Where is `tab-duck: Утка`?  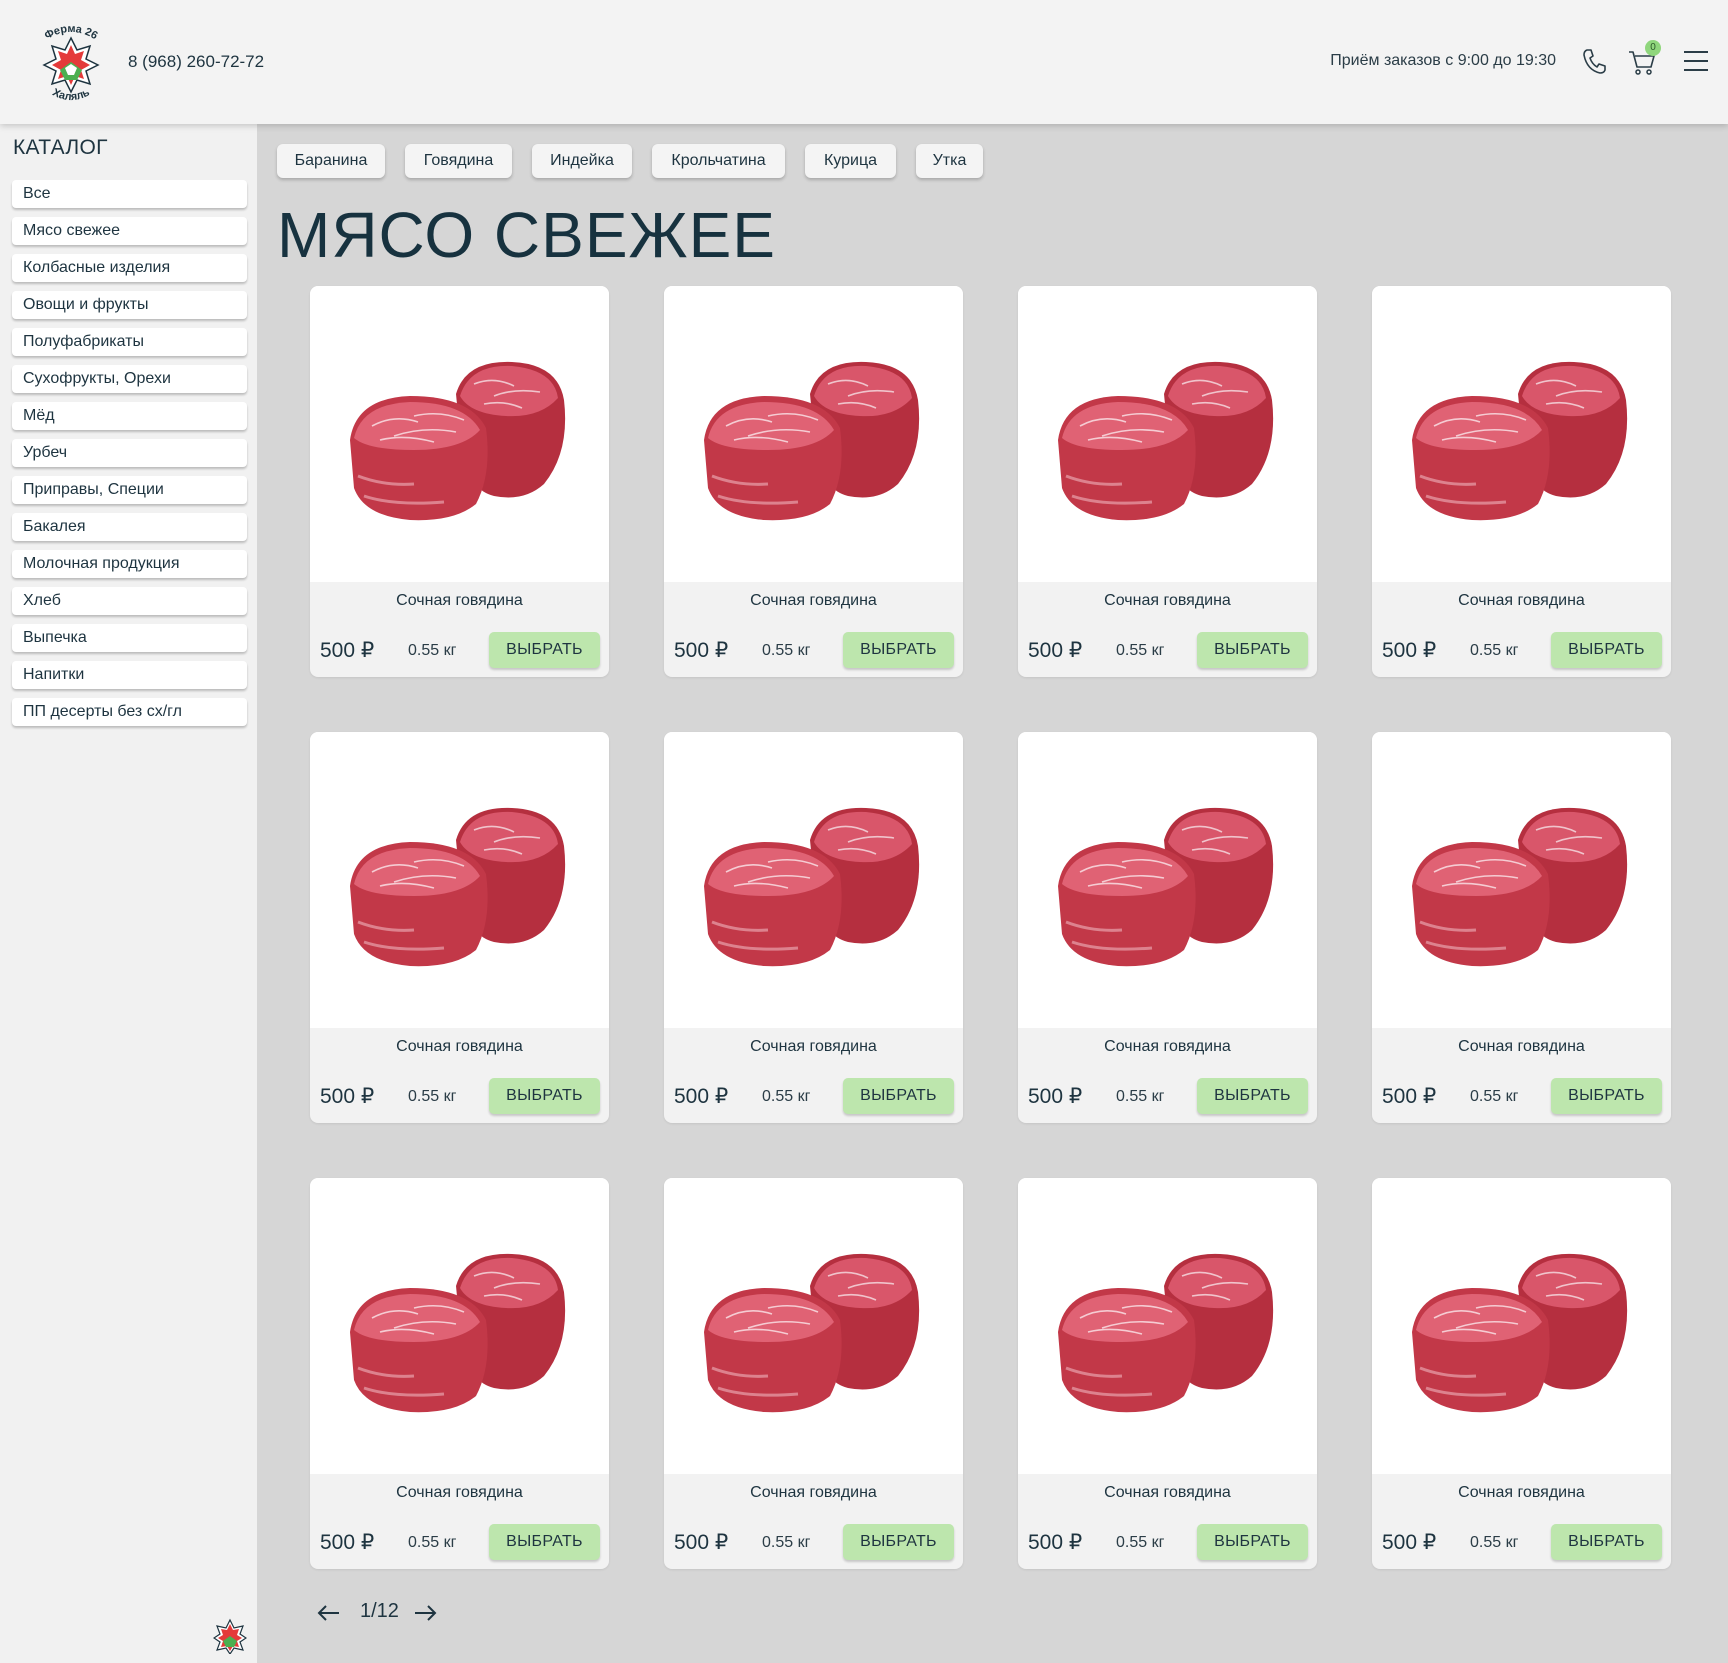
tab-duck: Утка is located at coordinates (949, 161).